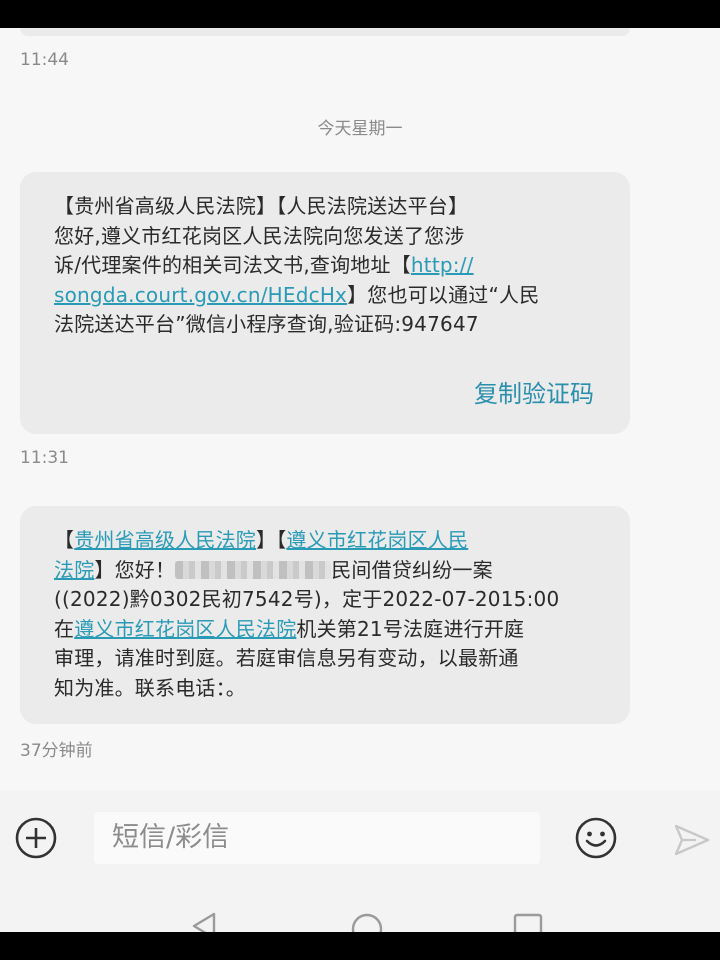 The height and width of the screenshot is (960, 720). What do you see at coordinates (165, 540) in the screenshot?
I see `high-court-link: 贵州省高级人民法院` at bounding box center [165, 540].